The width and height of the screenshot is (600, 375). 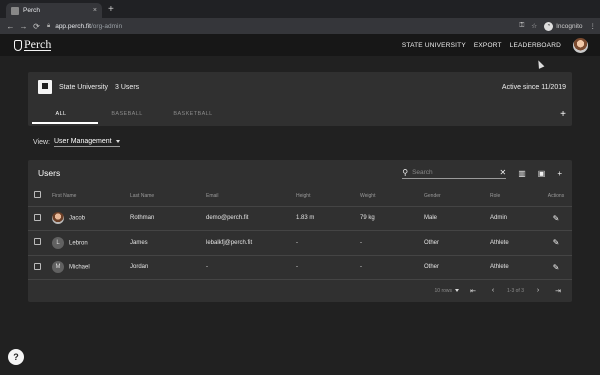 I want to click on col-last-name: Last Name, so click(x=168, y=196).